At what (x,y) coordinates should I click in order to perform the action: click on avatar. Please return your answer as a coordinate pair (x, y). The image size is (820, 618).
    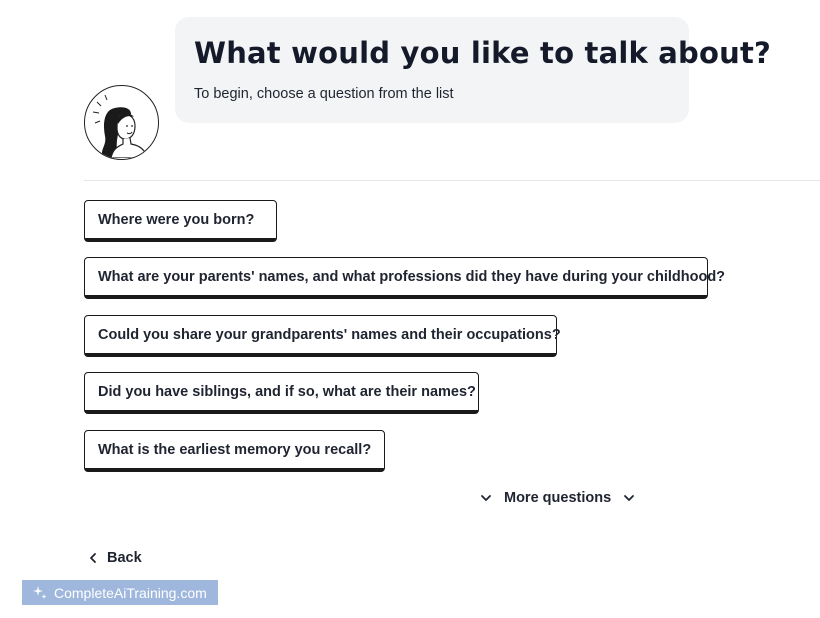
    Looking at the image, I should click on (121, 122).